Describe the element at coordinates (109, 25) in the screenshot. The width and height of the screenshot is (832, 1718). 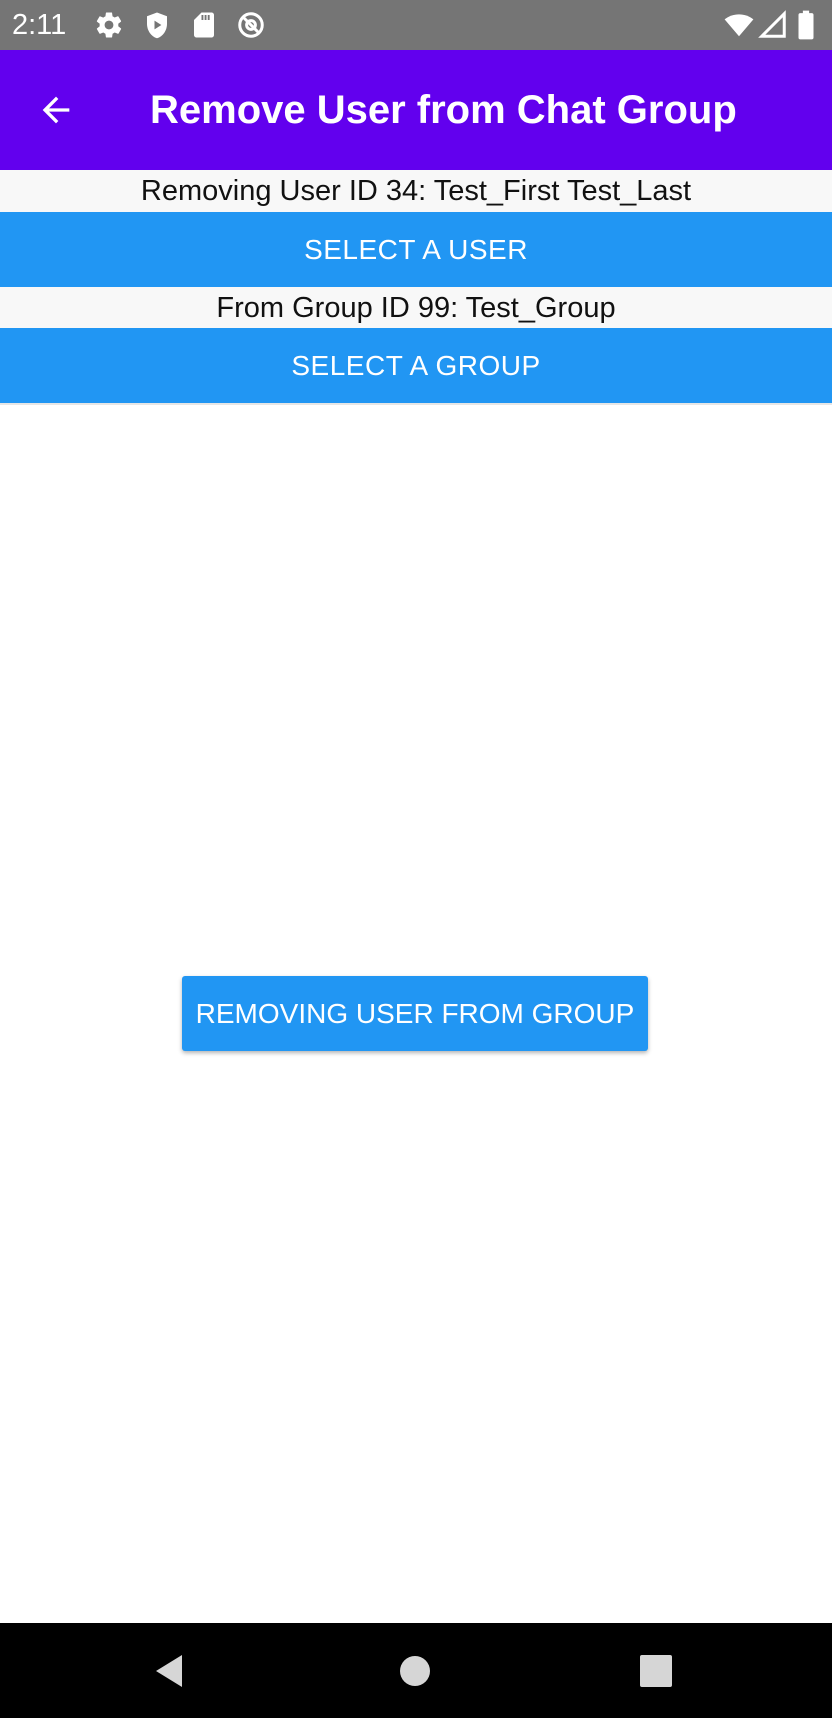
I see `gear-icon` at that location.